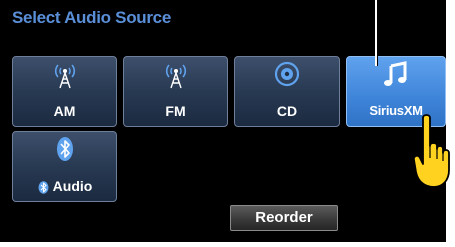 The height and width of the screenshot is (247, 455). Describe the element at coordinates (284, 218) in the screenshot. I see `reorder-button: Reorder` at that location.